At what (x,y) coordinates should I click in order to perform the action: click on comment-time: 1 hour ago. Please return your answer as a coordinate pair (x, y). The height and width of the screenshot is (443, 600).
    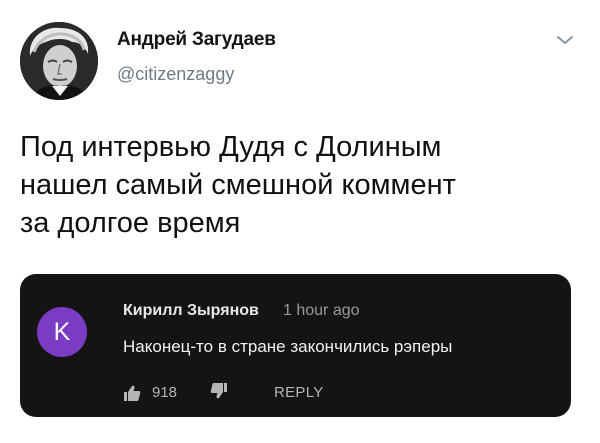
    Looking at the image, I should click on (321, 310).